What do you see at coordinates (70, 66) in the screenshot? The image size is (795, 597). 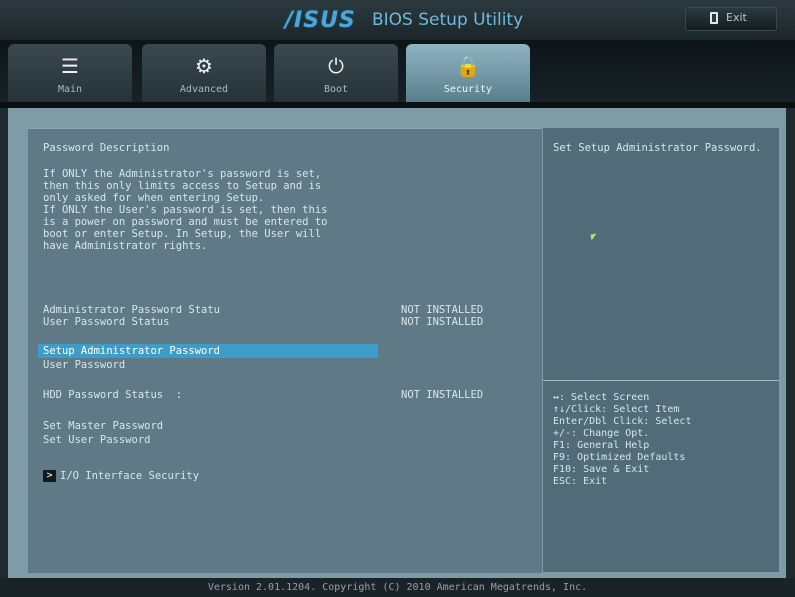 I see `list-icon: ☰` at bounding box center [70, 66].